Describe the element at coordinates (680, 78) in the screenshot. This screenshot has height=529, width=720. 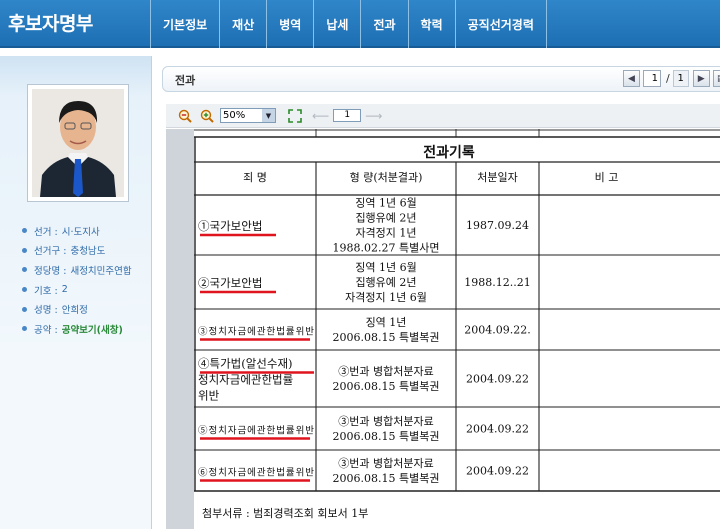
I see `total-documents: 1` at that location.